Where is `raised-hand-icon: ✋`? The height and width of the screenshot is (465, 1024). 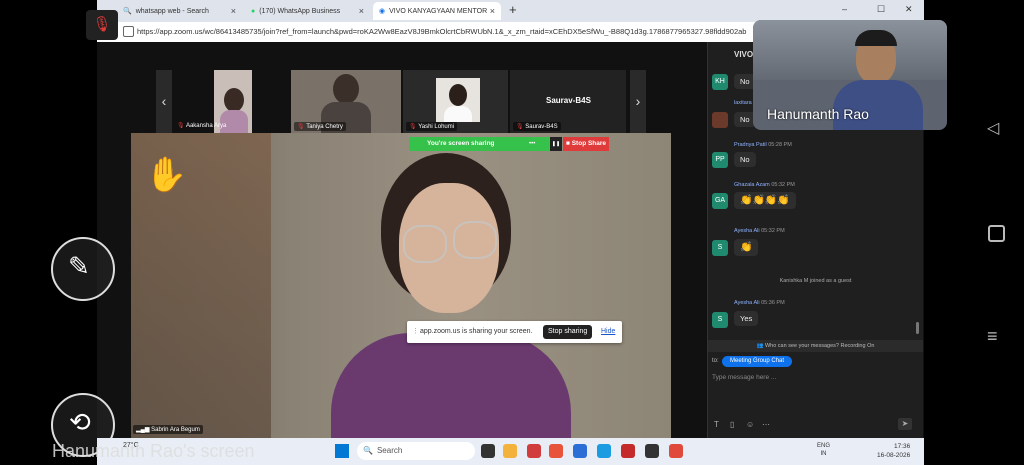
raised-hand-icon: ✋ is located at coordinates (166, 175).